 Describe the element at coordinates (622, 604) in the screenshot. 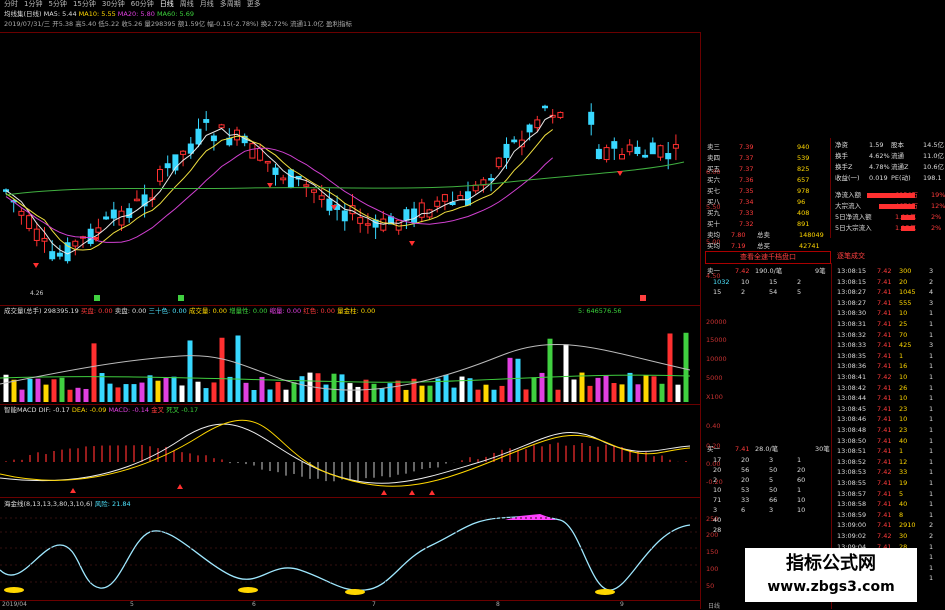

I see `date-tick: 9` at that location.